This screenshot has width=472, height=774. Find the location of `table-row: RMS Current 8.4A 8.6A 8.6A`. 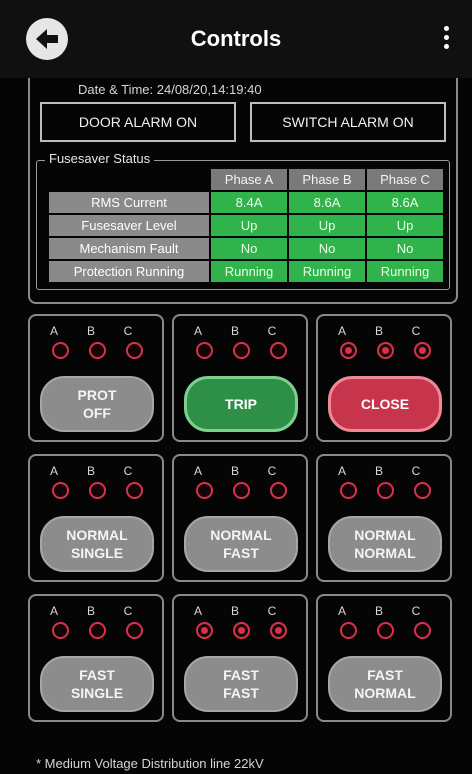

table-row: RMS Current 8.4A 8.6A 8.6A is located at coordinates (246, 202).